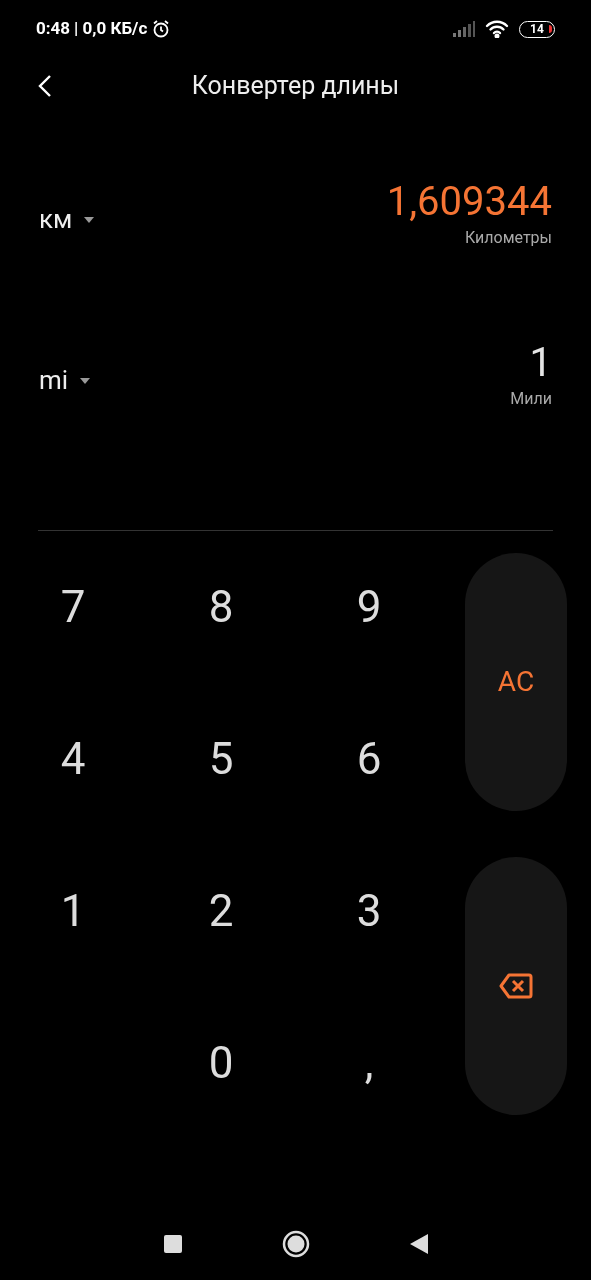  I want to click on back-icon, so click(45, 86).